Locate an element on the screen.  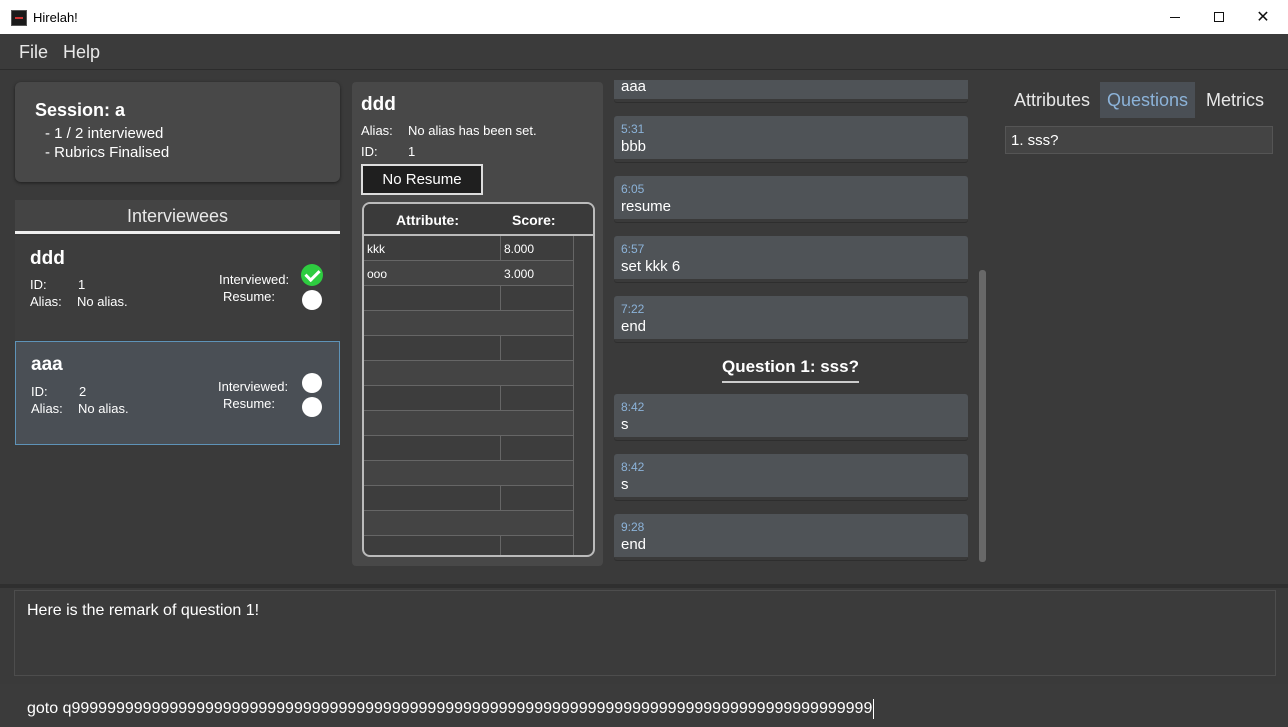
minimize-icon is located at coordinates (1175, 17).